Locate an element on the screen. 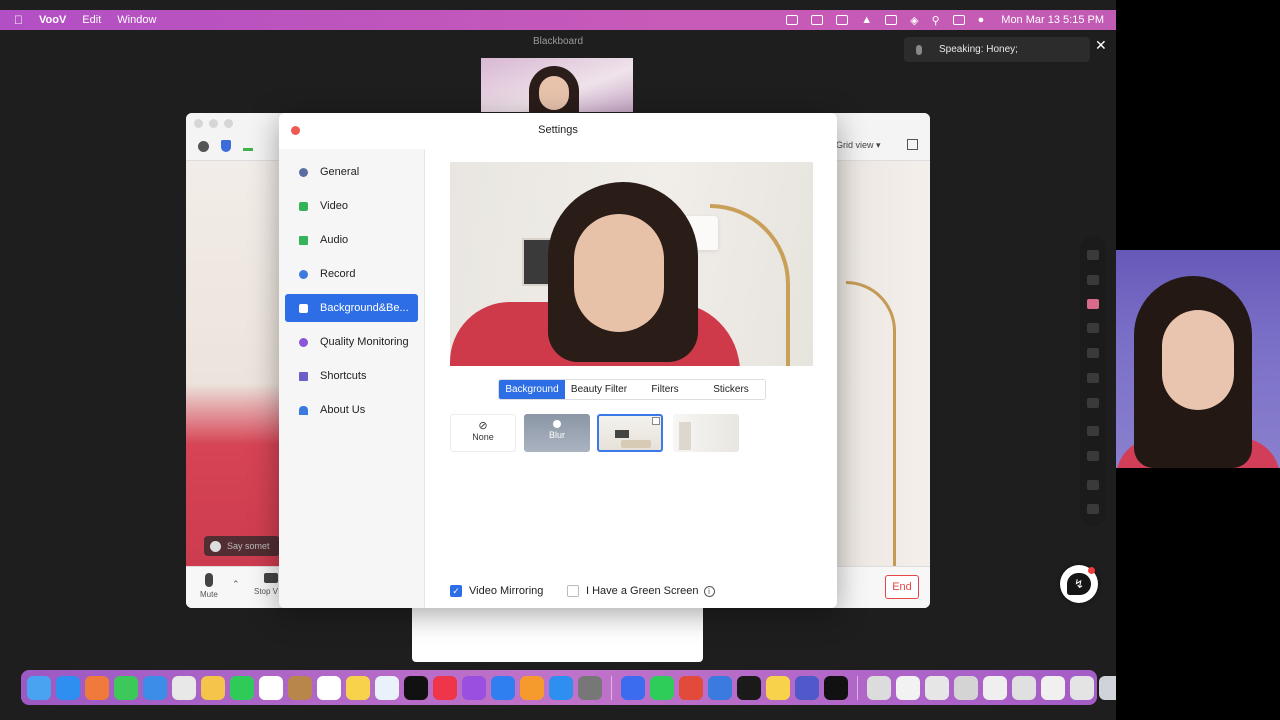  reminders-icon is located at coordinates (329, 687).